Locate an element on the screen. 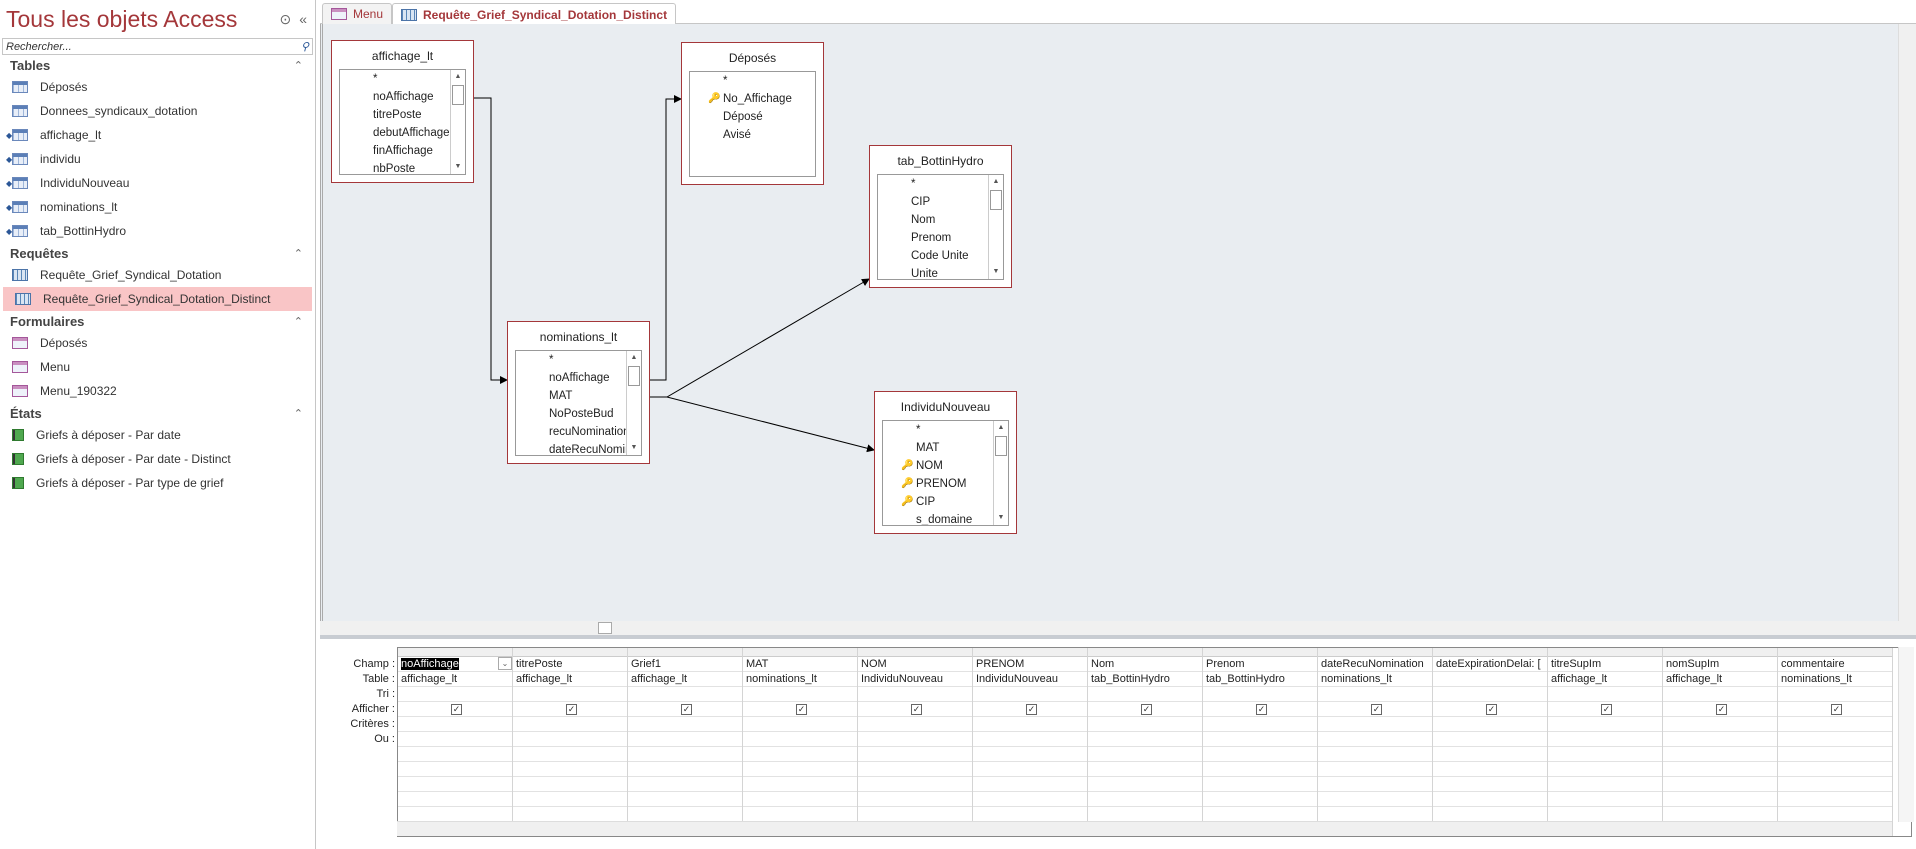 The image size is (1916, 849). table-box: Déposés * 🔑 No_Affichage Déposé Avisé is located at coordinates (752, 113).